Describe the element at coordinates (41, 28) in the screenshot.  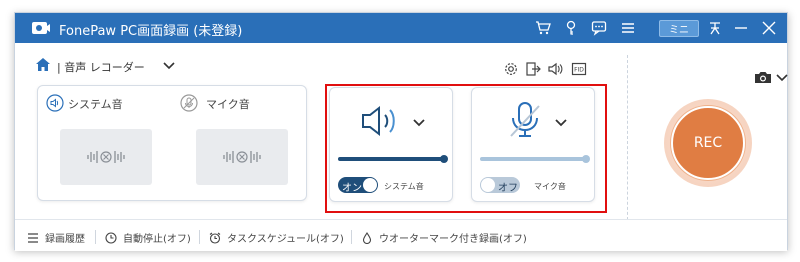
I see `app-logo-icon` at that location.